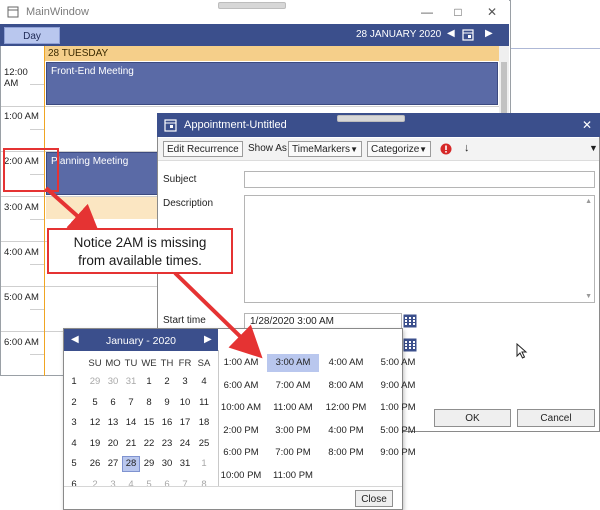 This screenshot has width=600, height=510. What do you see at coordinates (346, 386) in the screenshot?
I see `time-option: 8:00 AM` at bounding box center [346, 386].